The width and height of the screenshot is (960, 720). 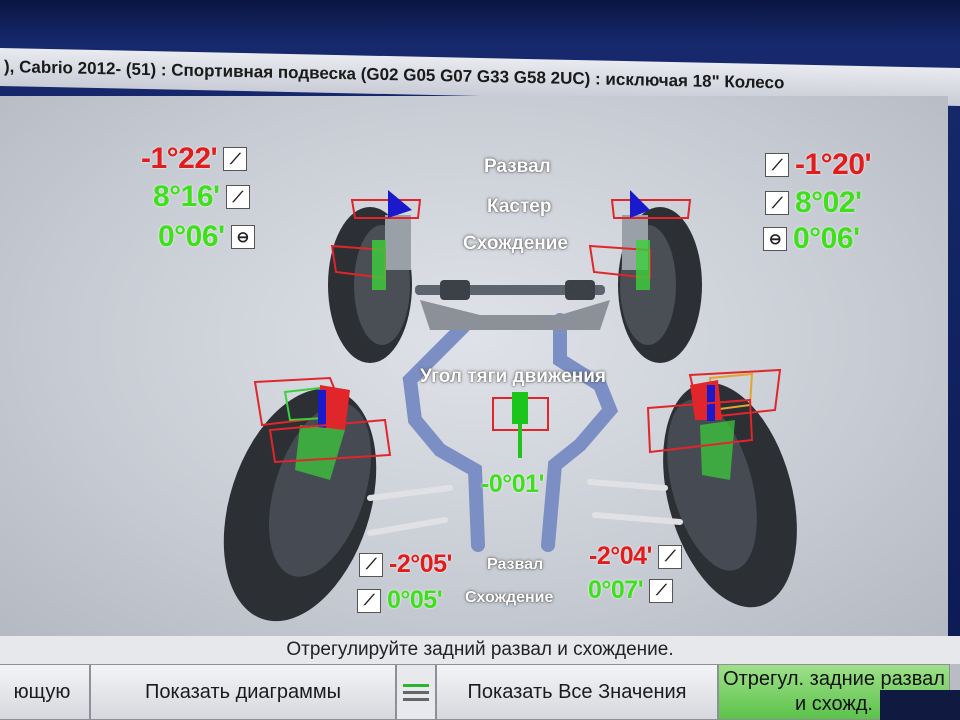 I want to click on front-right-toe-value: 0°06', so click(x=826, y=238).